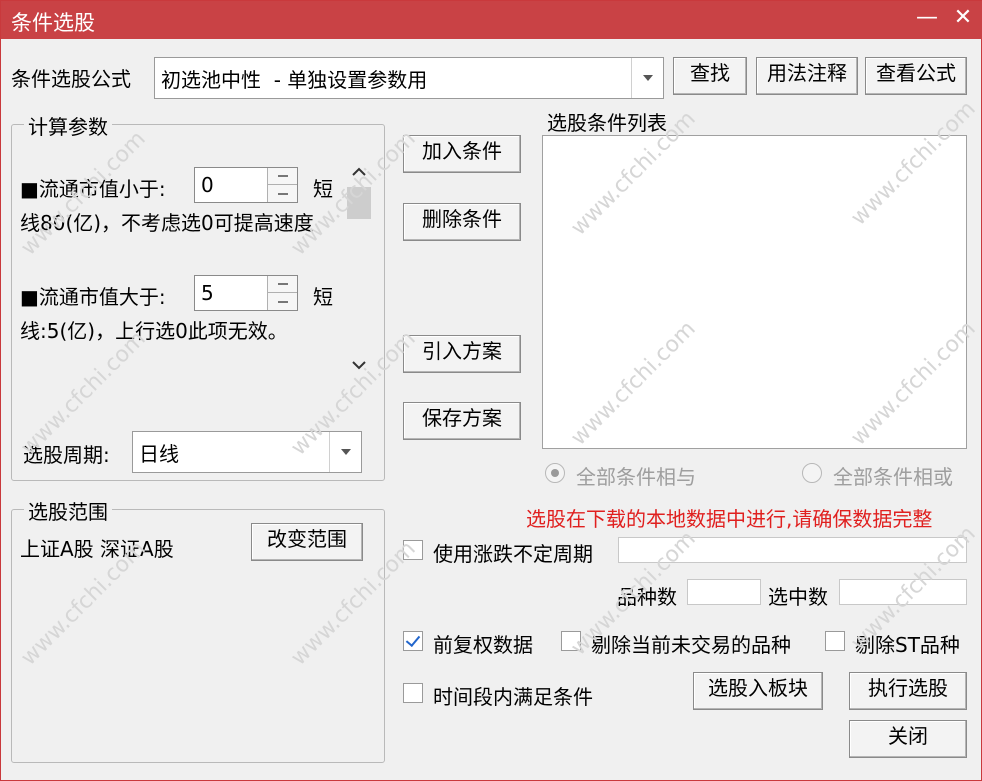 The width and height of the screenshot is (982, 781). Describe the element at coordinates (207, 293) in the screenshot. I see `param-2-value: 5` at that location.